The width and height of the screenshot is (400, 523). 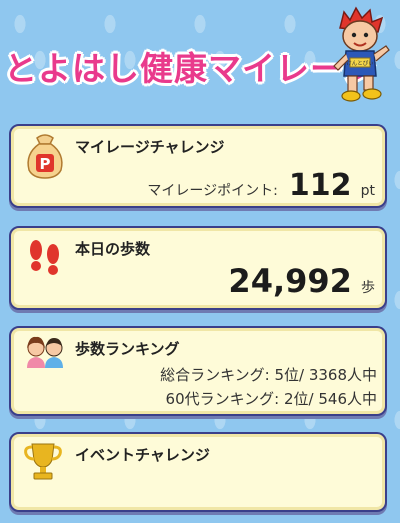 I want to click on mascot-badge-text: けんとぴぃ, so click(x=360, y=63).